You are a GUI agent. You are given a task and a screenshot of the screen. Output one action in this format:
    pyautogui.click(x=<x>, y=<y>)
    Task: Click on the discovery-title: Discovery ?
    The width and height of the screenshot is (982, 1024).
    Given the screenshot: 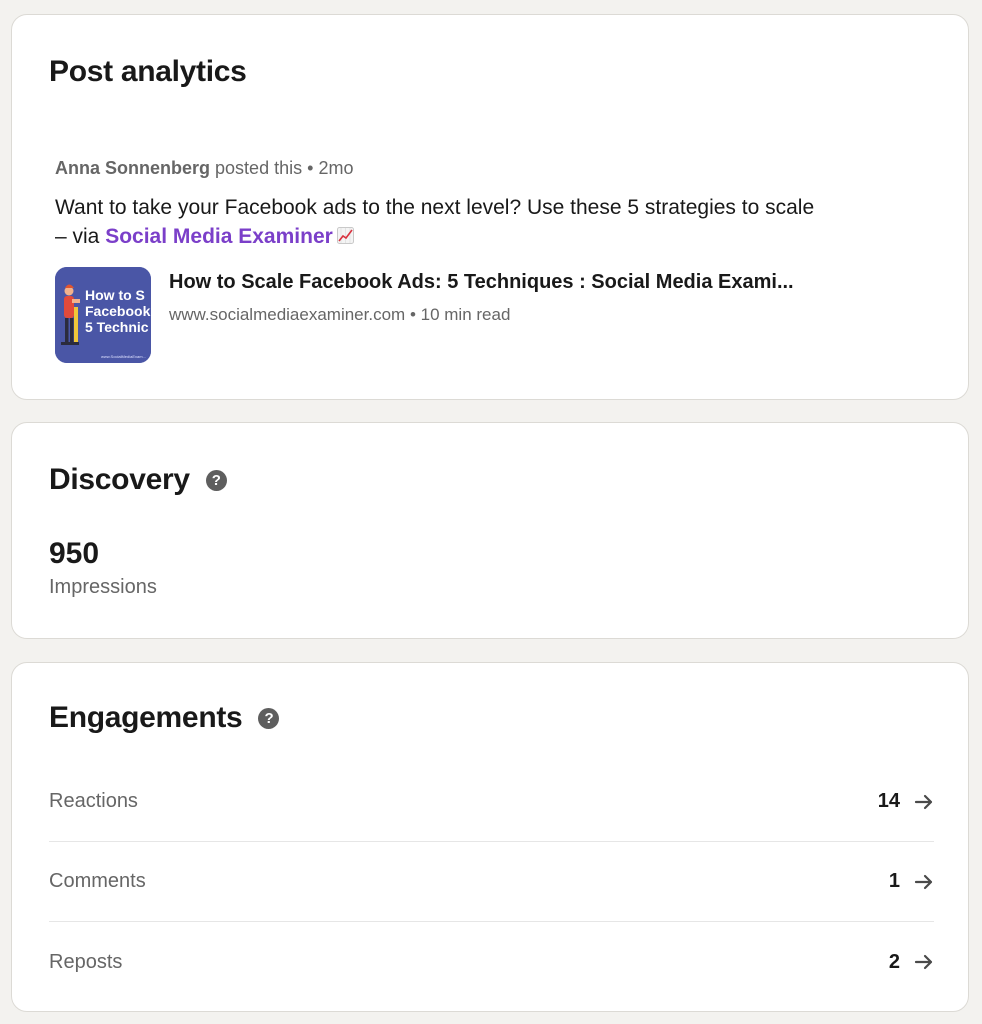 What is the action you would take?
    pyautogui.click(x=138, y=480)
    